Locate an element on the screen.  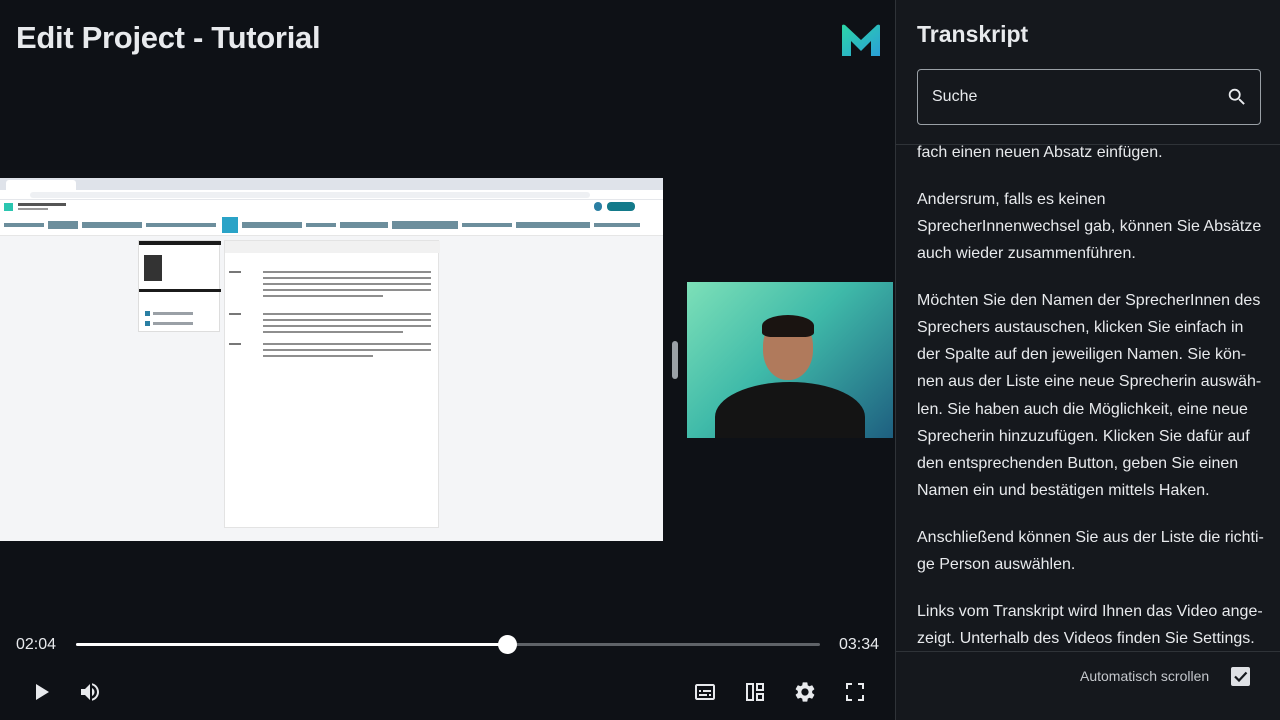
volume-button is located at coordinates (90, 692).